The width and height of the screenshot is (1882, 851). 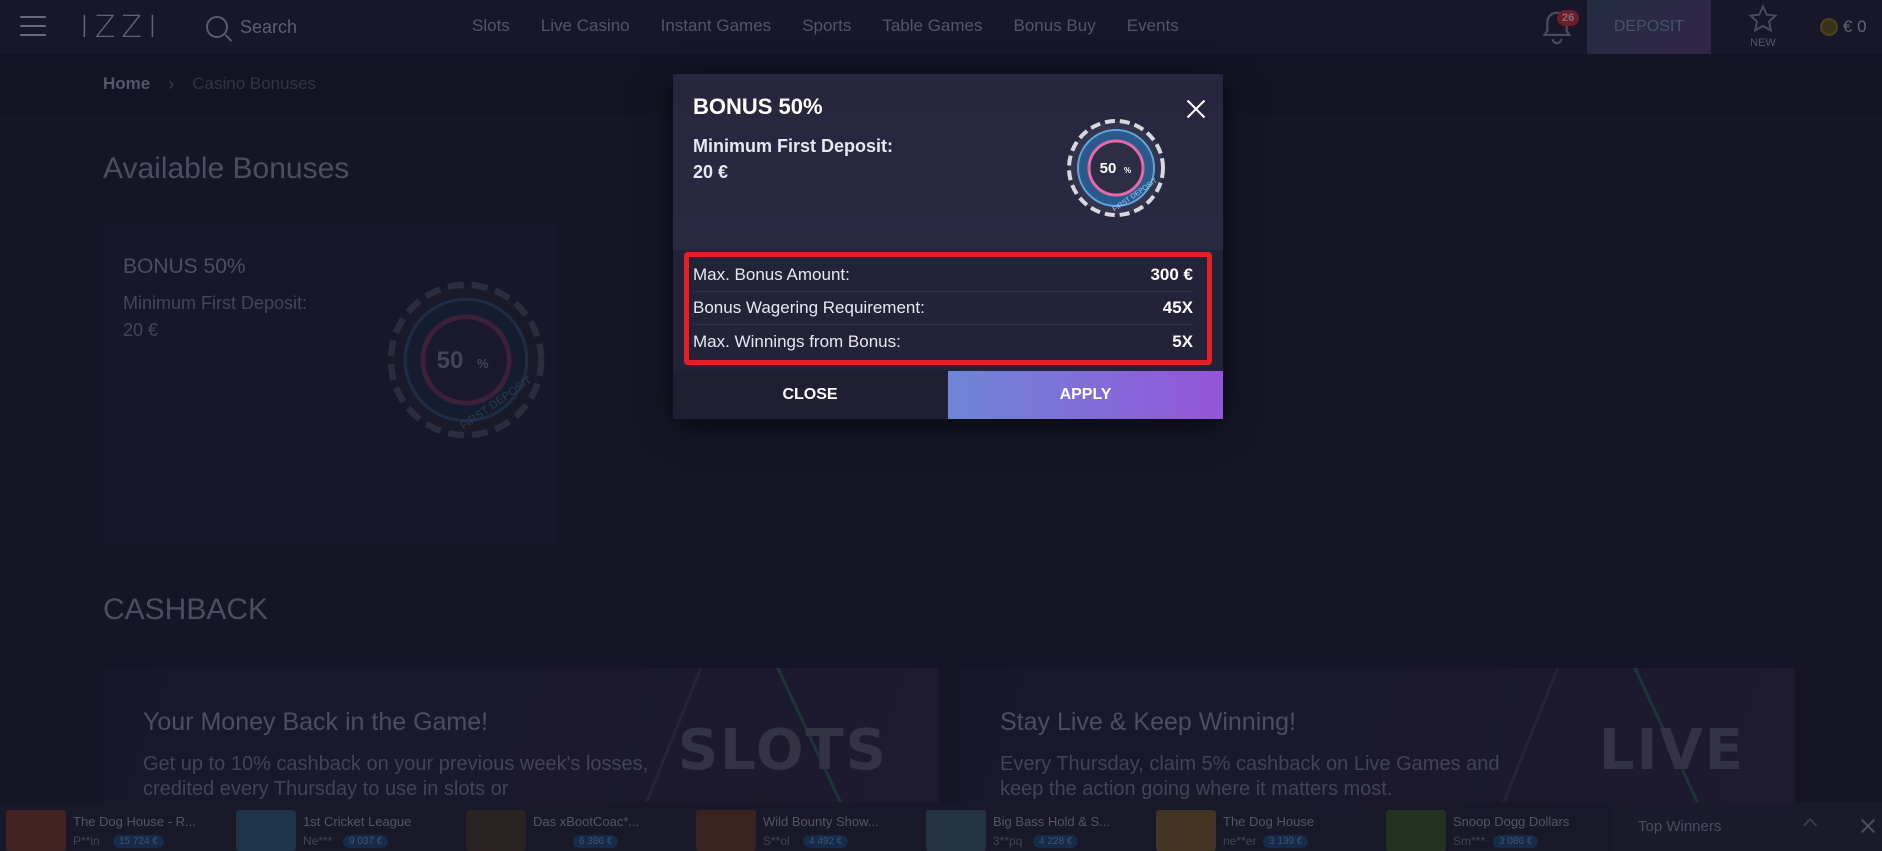 What do you see at coordinates (943, 308) in the screenshot?
I see `terms-row: Bonus Wagering Requirement: 45X` at bounding box center [943, 308].